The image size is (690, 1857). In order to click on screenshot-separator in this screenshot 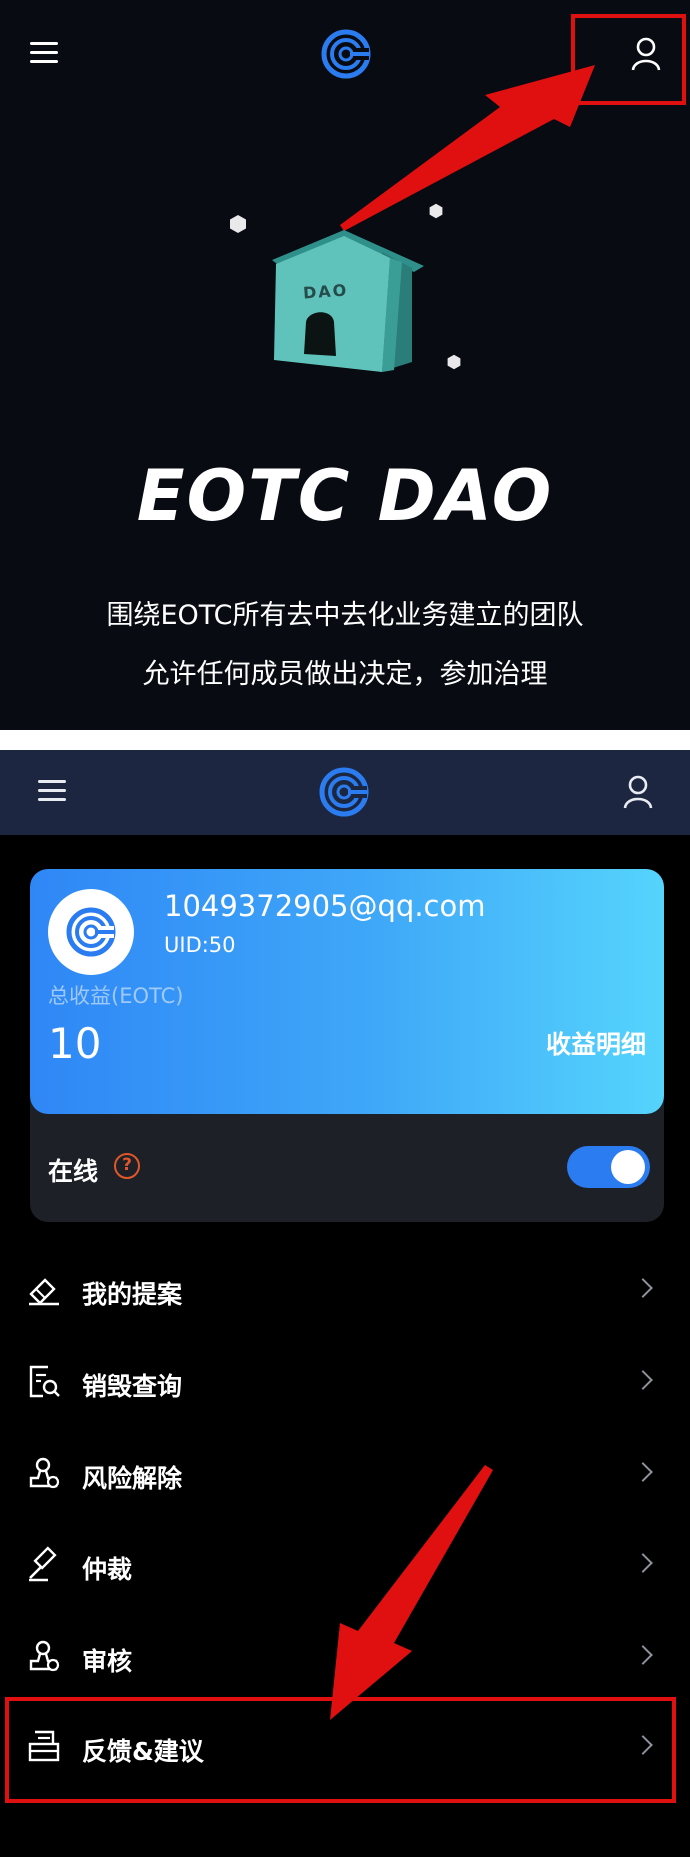, I will do `click(345, 740)`.